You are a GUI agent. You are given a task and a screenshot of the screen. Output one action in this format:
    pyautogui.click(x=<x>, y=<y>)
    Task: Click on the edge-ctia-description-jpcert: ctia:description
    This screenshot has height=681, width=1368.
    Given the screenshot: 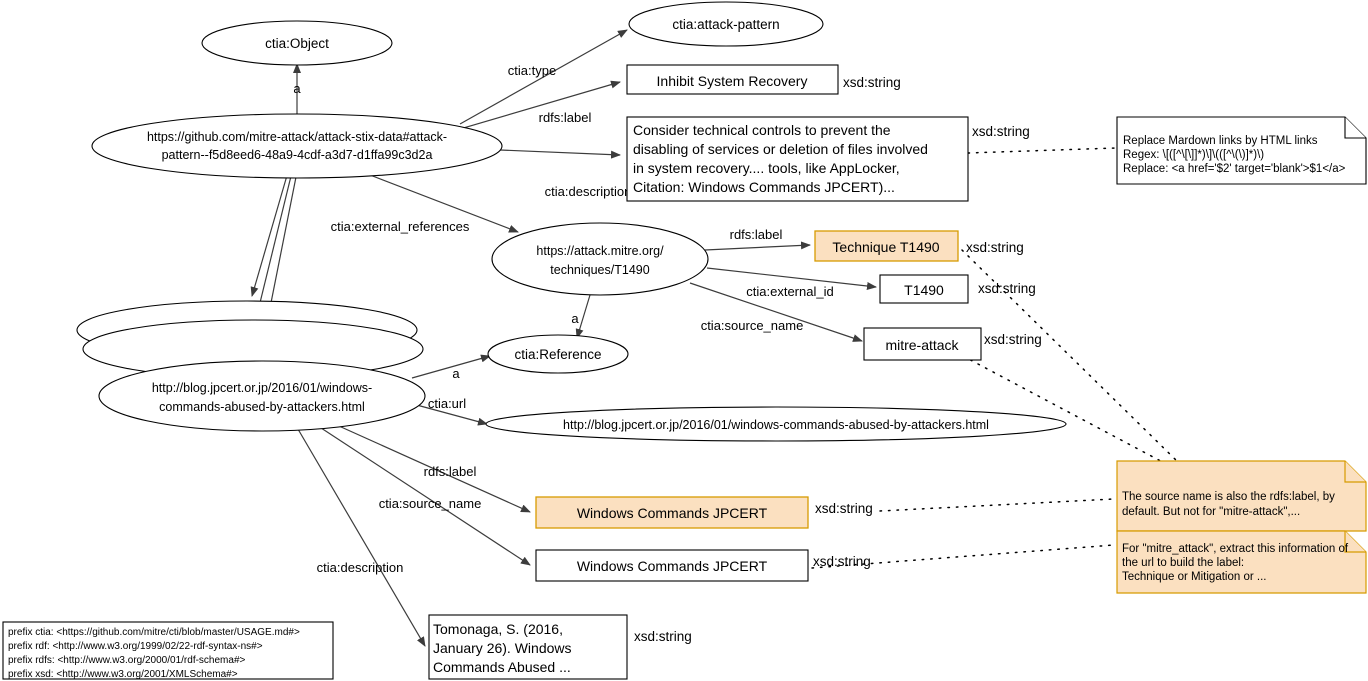 What is the action you would take?
    pyautogui.click(x=360, y=535)
    